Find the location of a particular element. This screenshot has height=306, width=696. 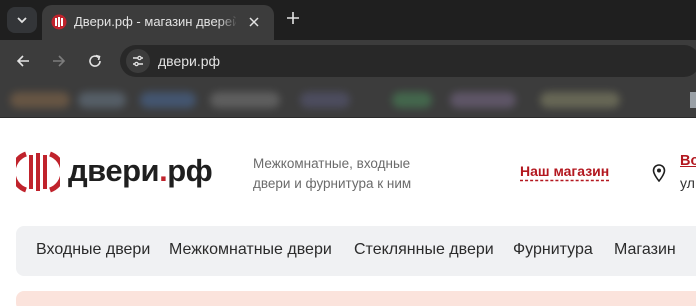

forward-button is located at coordinates (59, 61).